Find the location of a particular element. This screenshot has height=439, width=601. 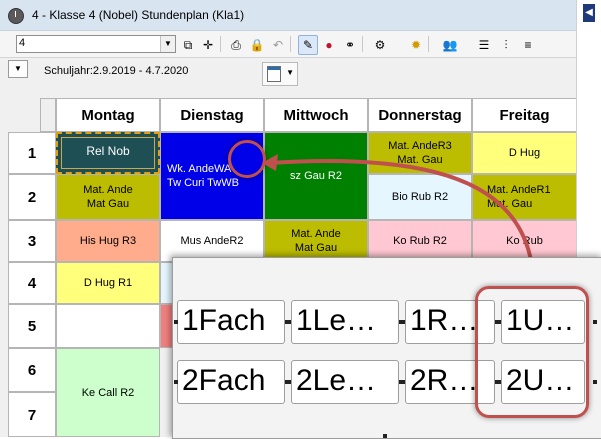

lesson-text: Tw Curi TwWB is located at coordinates (203, 183).